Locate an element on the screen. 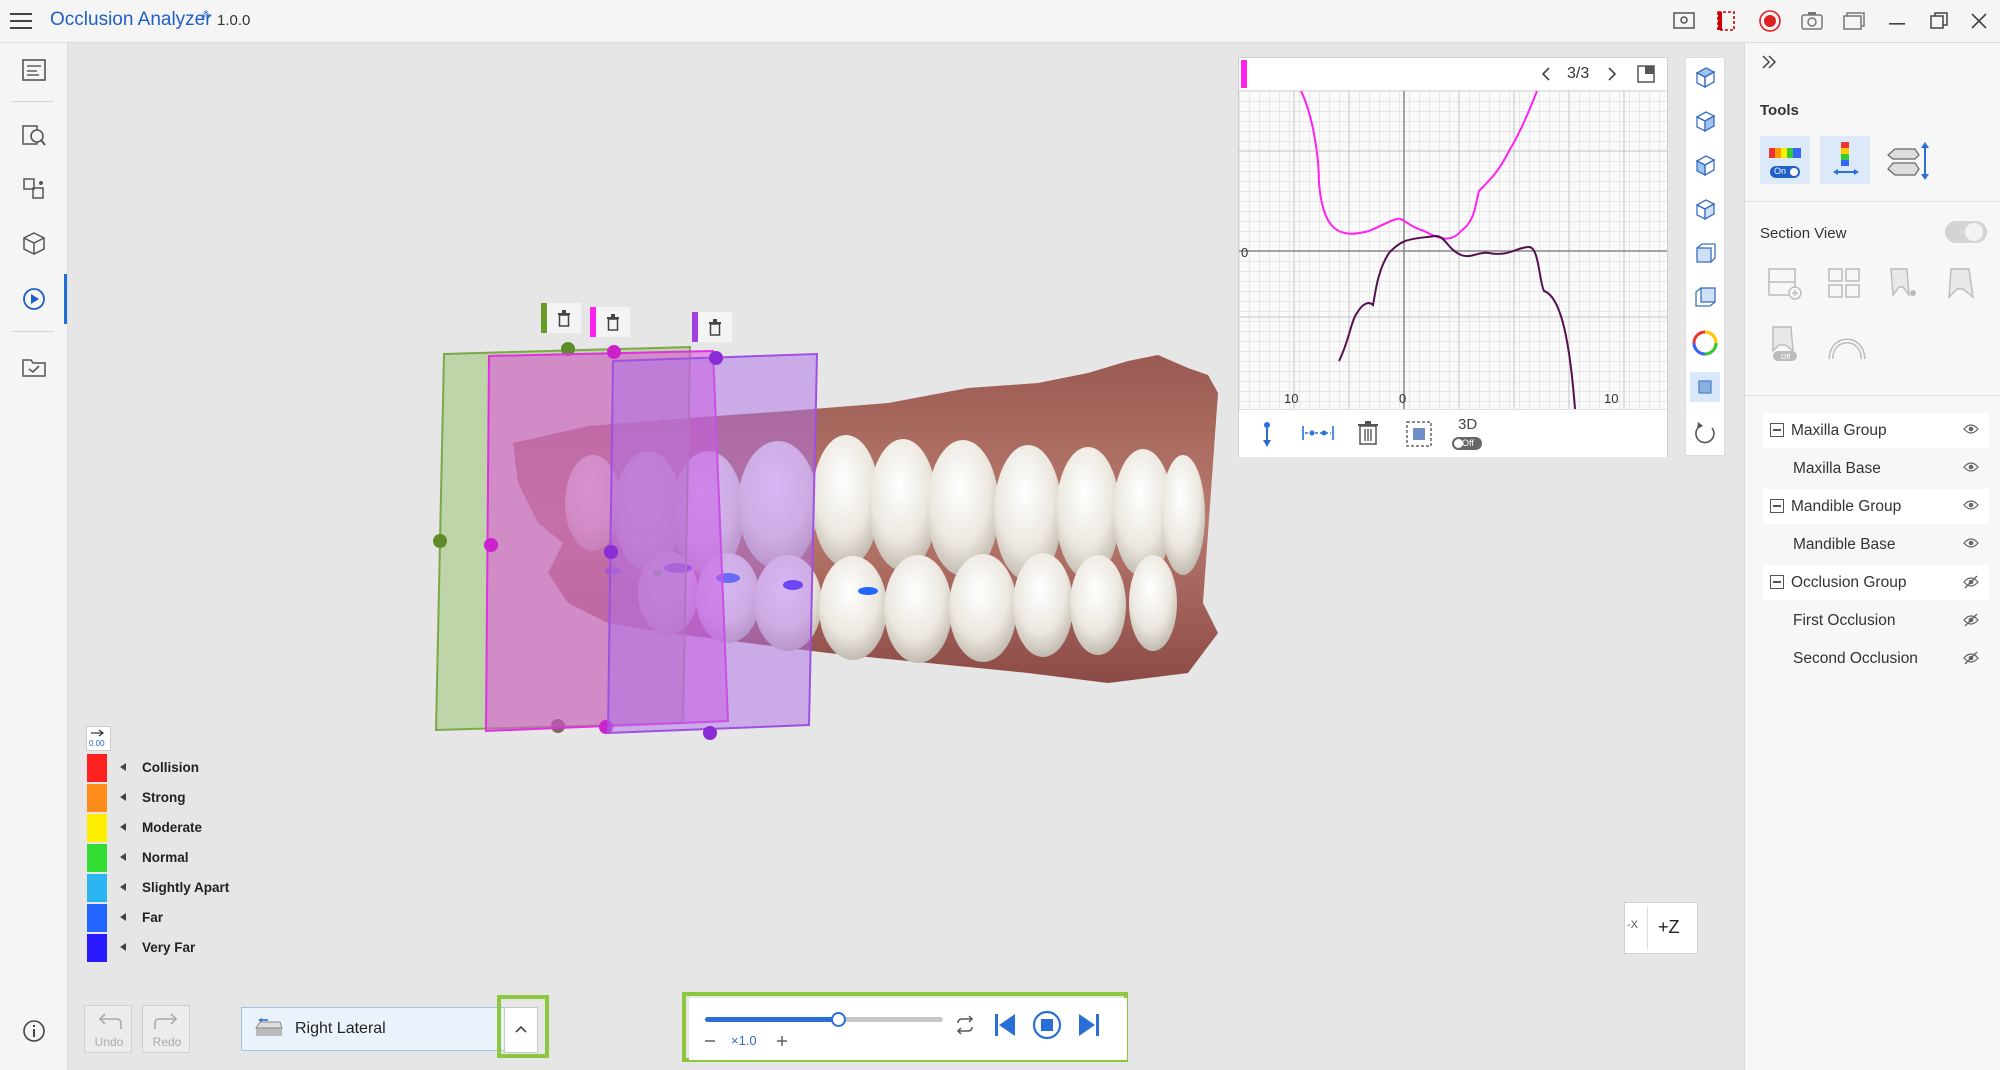 This screenshot has height=1070, width=2000. nav-inspect-icon is located at coordinates (33, 135).